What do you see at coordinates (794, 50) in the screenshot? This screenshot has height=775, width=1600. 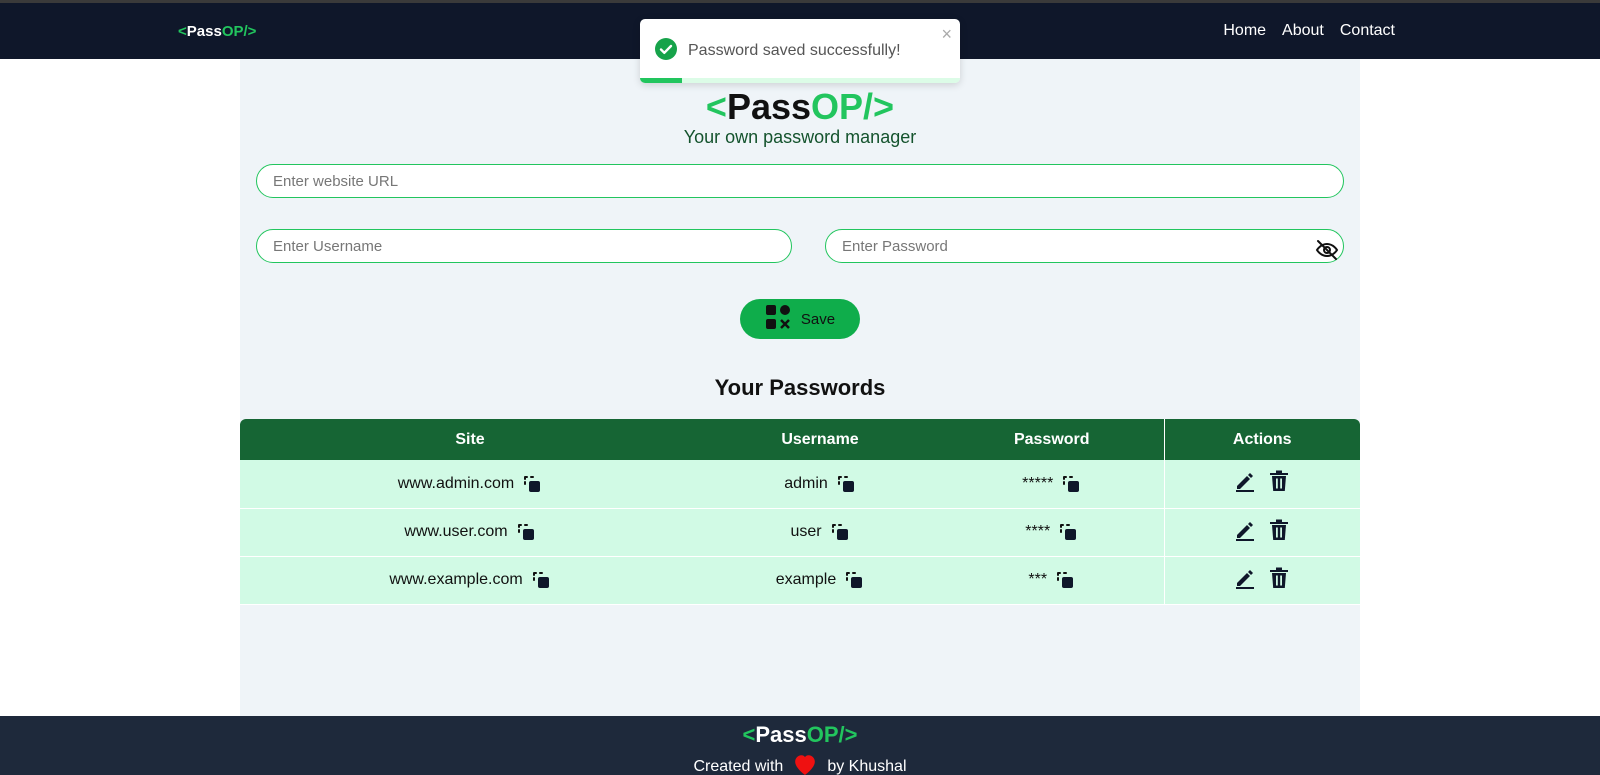 I see `toast-message: Password saved successfully!` at bounding box center [794, 50].